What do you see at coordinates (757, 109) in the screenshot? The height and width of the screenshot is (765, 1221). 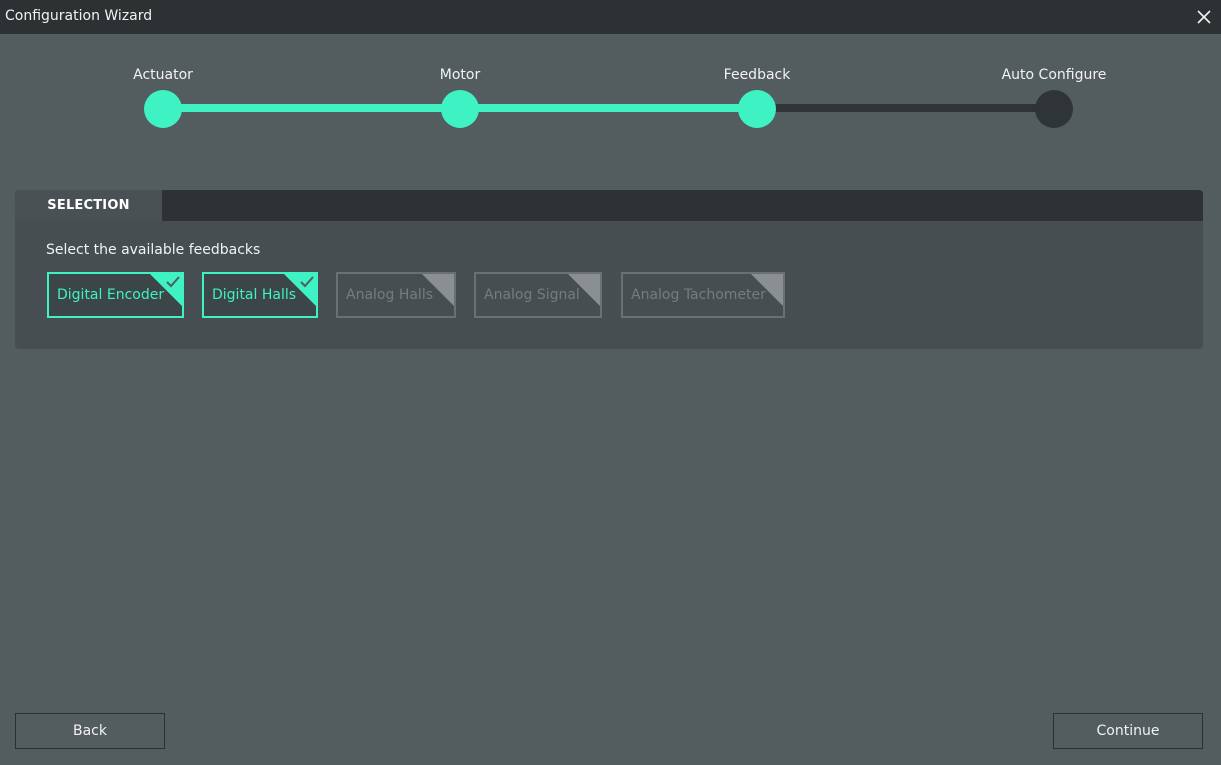 I see `step-dot-feedback` at bounding box center [757, 109].